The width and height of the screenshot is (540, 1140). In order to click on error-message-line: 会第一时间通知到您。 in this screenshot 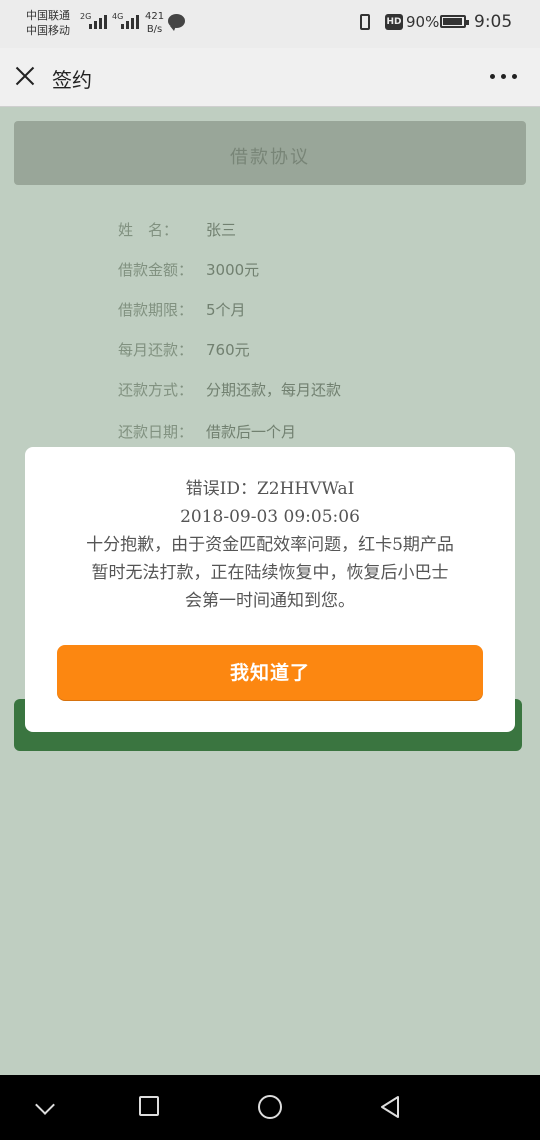, I will do `click(270, 601)`.